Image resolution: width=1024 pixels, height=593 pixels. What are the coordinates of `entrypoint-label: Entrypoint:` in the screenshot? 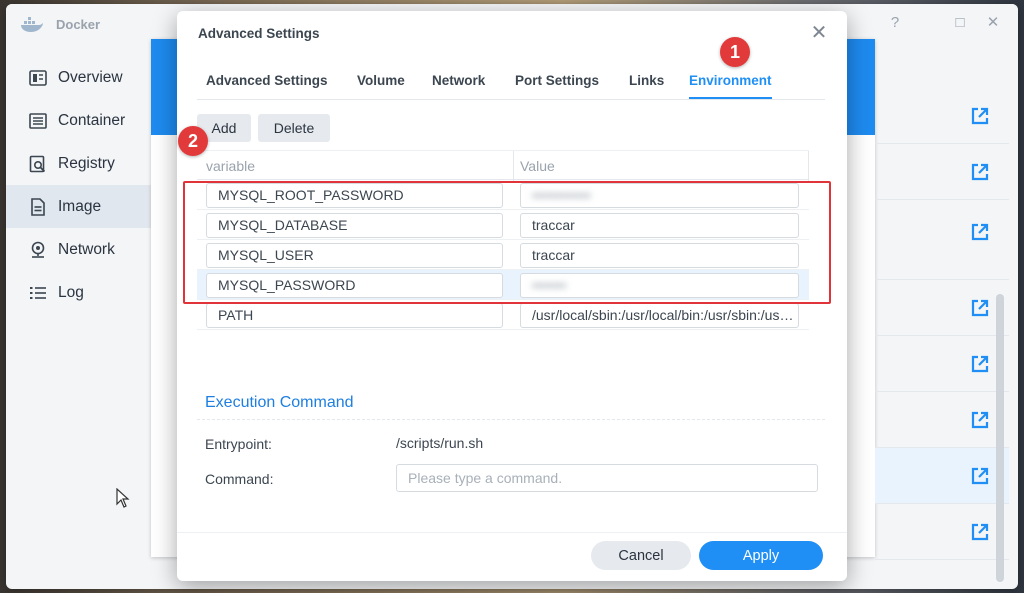 It's located at (238, 444).